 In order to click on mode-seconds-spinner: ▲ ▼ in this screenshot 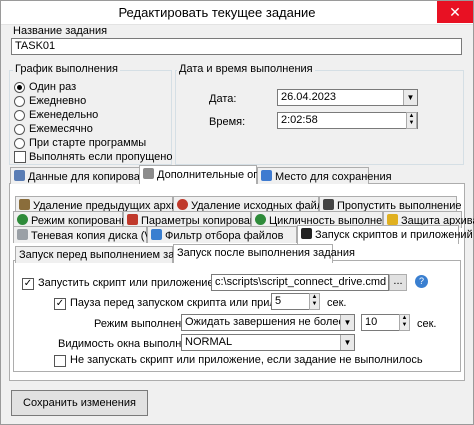, I will do `click(404, 322)`.